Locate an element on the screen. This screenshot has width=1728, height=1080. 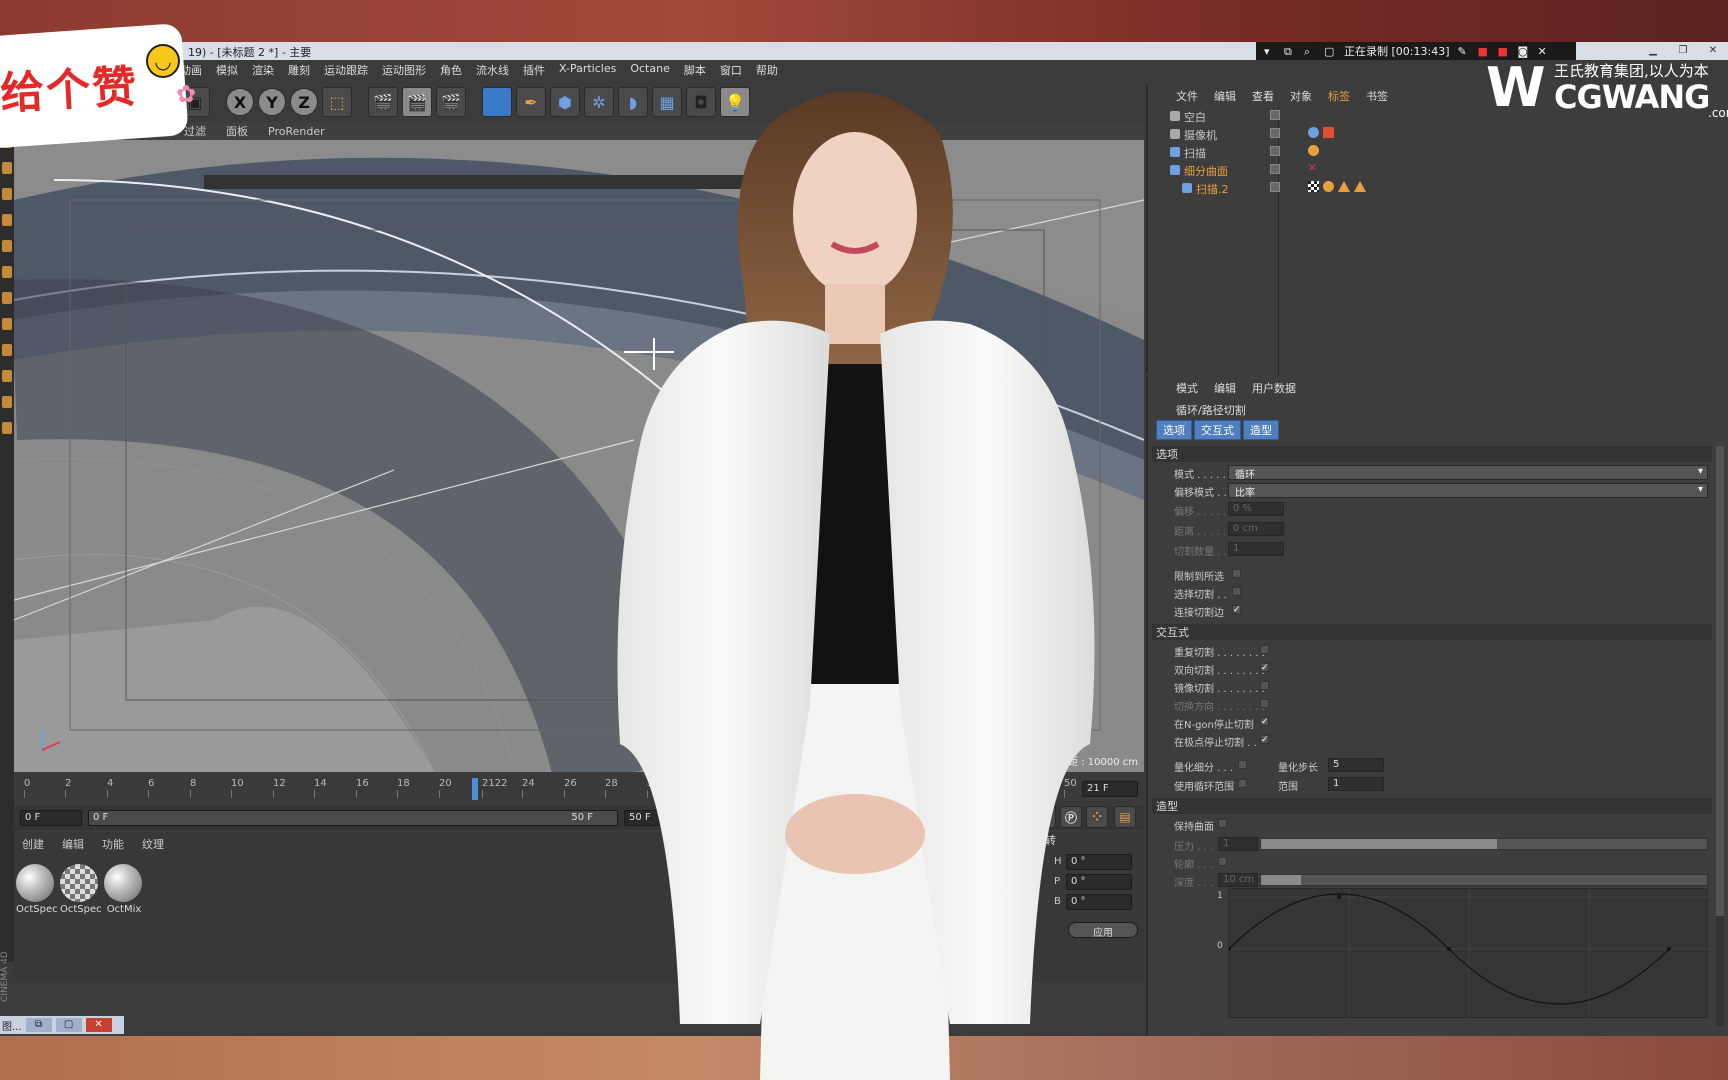
menu-item: 运动图形 is located at coordinates (404, 71).